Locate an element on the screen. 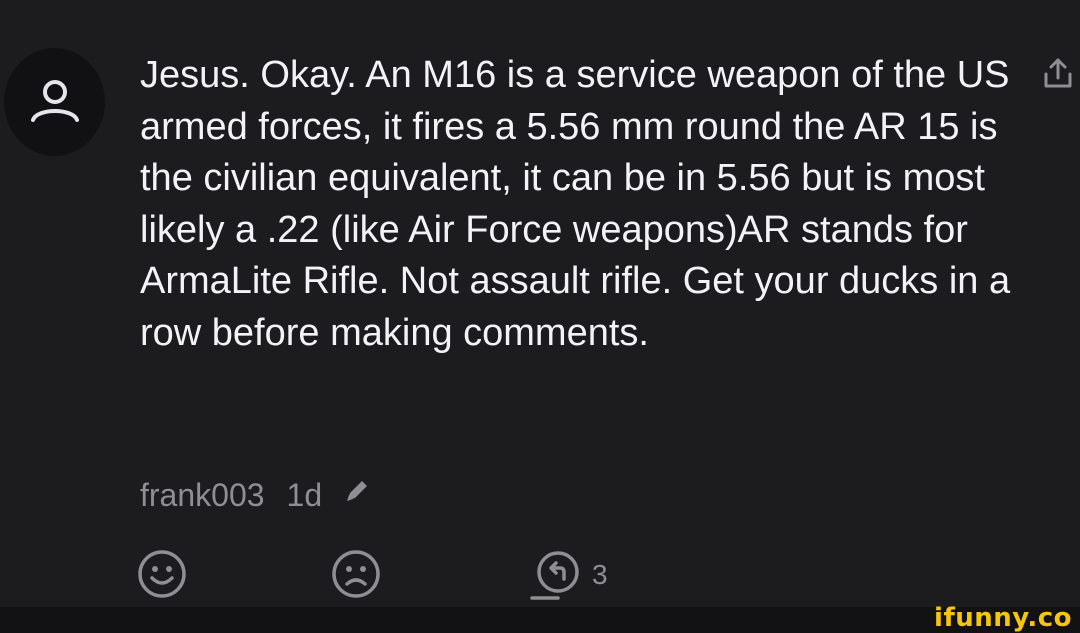 This screenshot has height=633, width=1080. share-icon is located at coordinates (1058, 73).